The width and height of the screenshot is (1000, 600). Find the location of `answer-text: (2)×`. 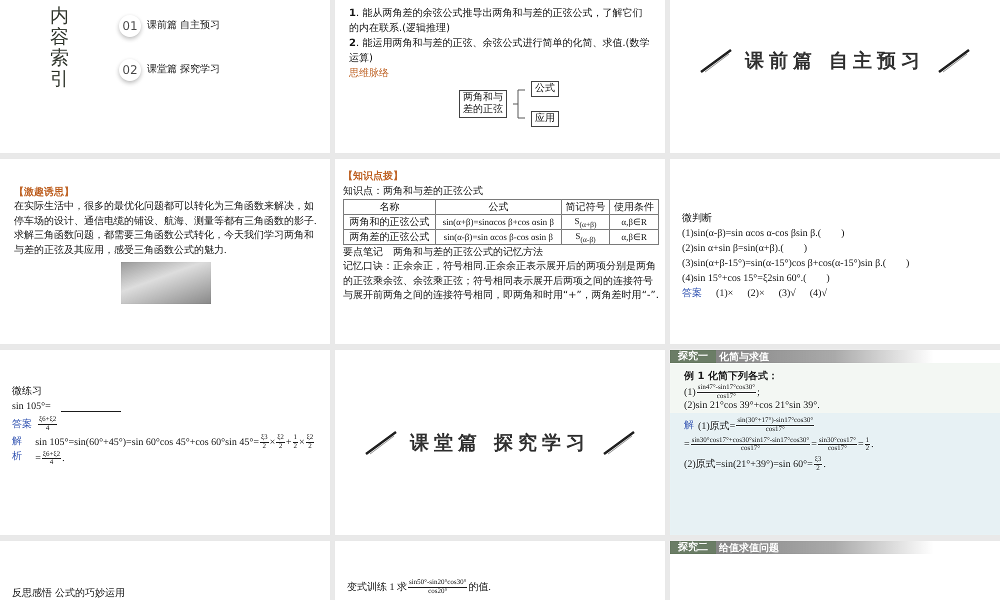

answer-text: (2)× is located at coordinates (756, 294).